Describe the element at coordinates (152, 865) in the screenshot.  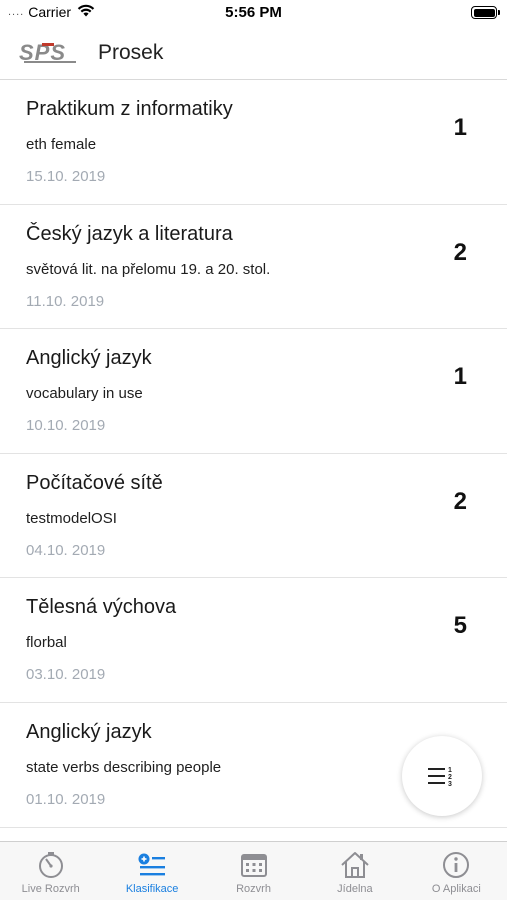
I see `grades-list-icon` at that location.